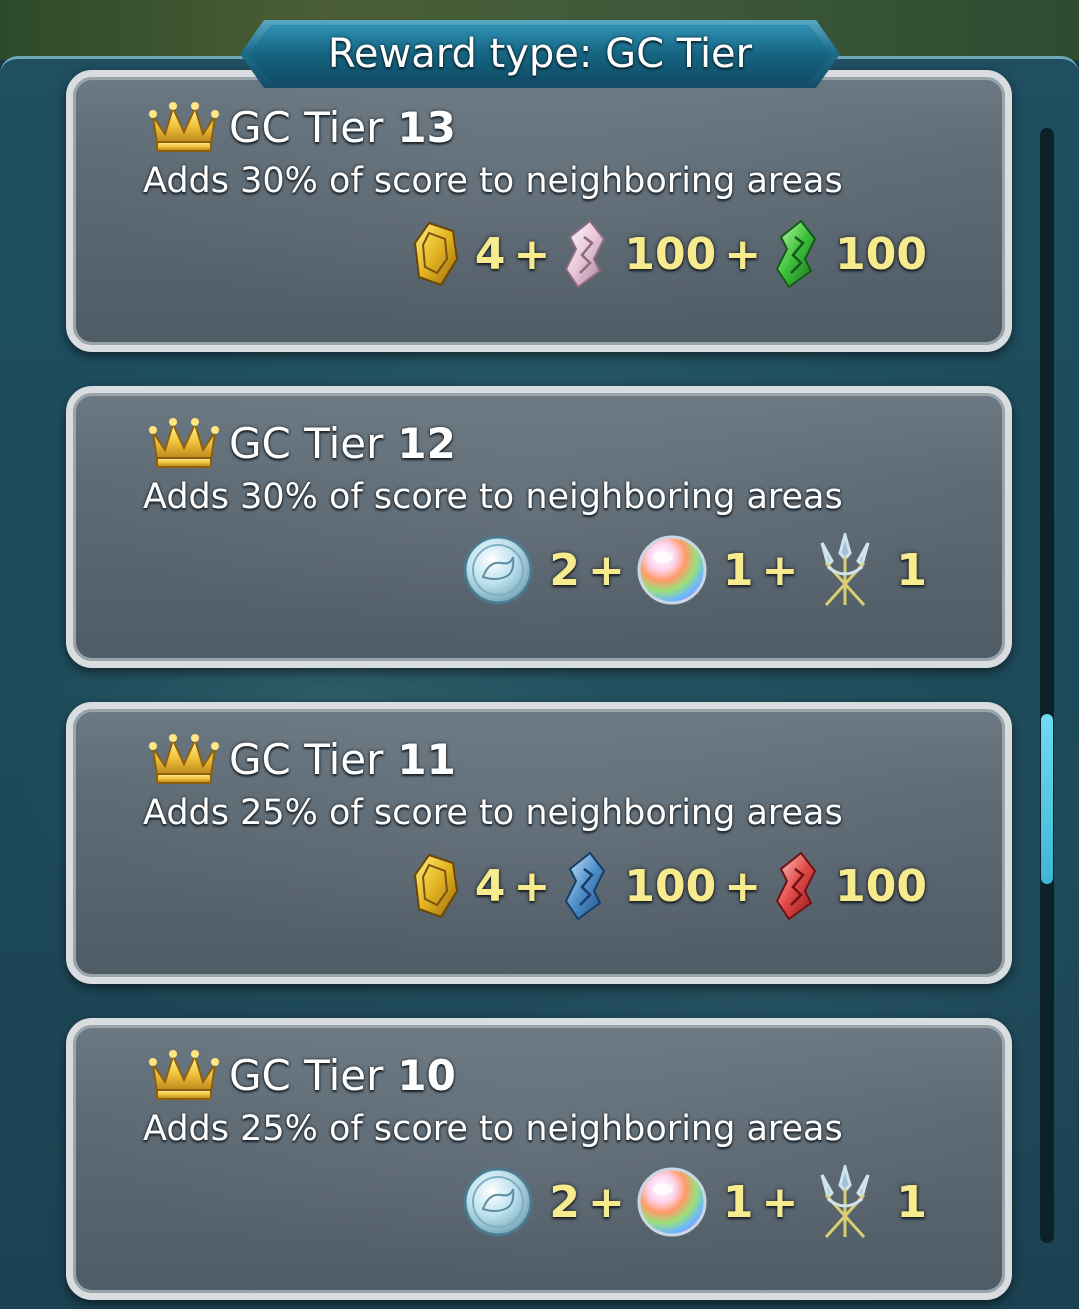  What do you see at coordinates (1047, 685) in the screenshot?
I see `scrollbar-track` at bounding box center [1047, 685].